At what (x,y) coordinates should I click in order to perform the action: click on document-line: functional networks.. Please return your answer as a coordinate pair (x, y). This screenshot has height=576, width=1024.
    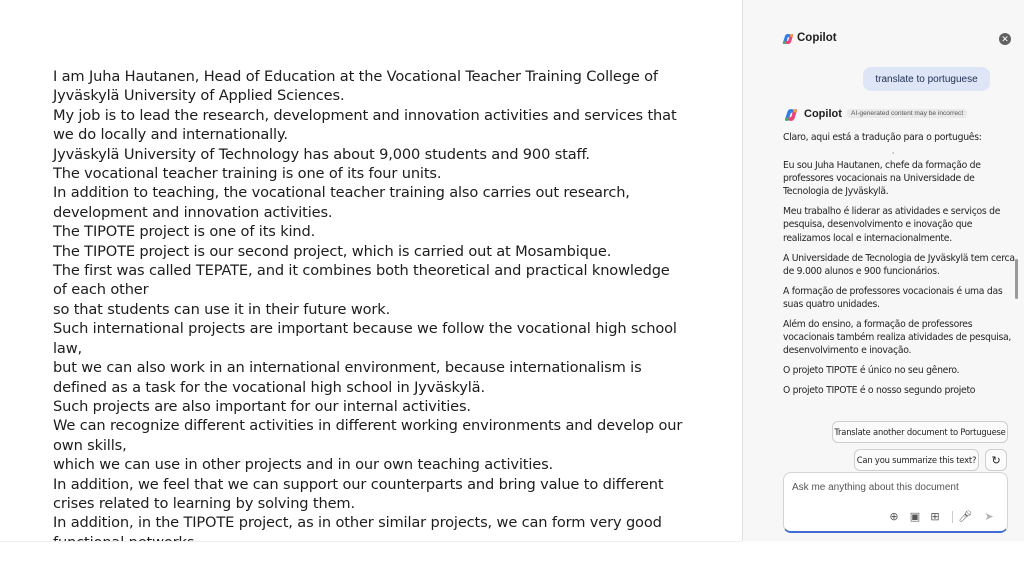
    Looking at the image, I should click on (353, 537).